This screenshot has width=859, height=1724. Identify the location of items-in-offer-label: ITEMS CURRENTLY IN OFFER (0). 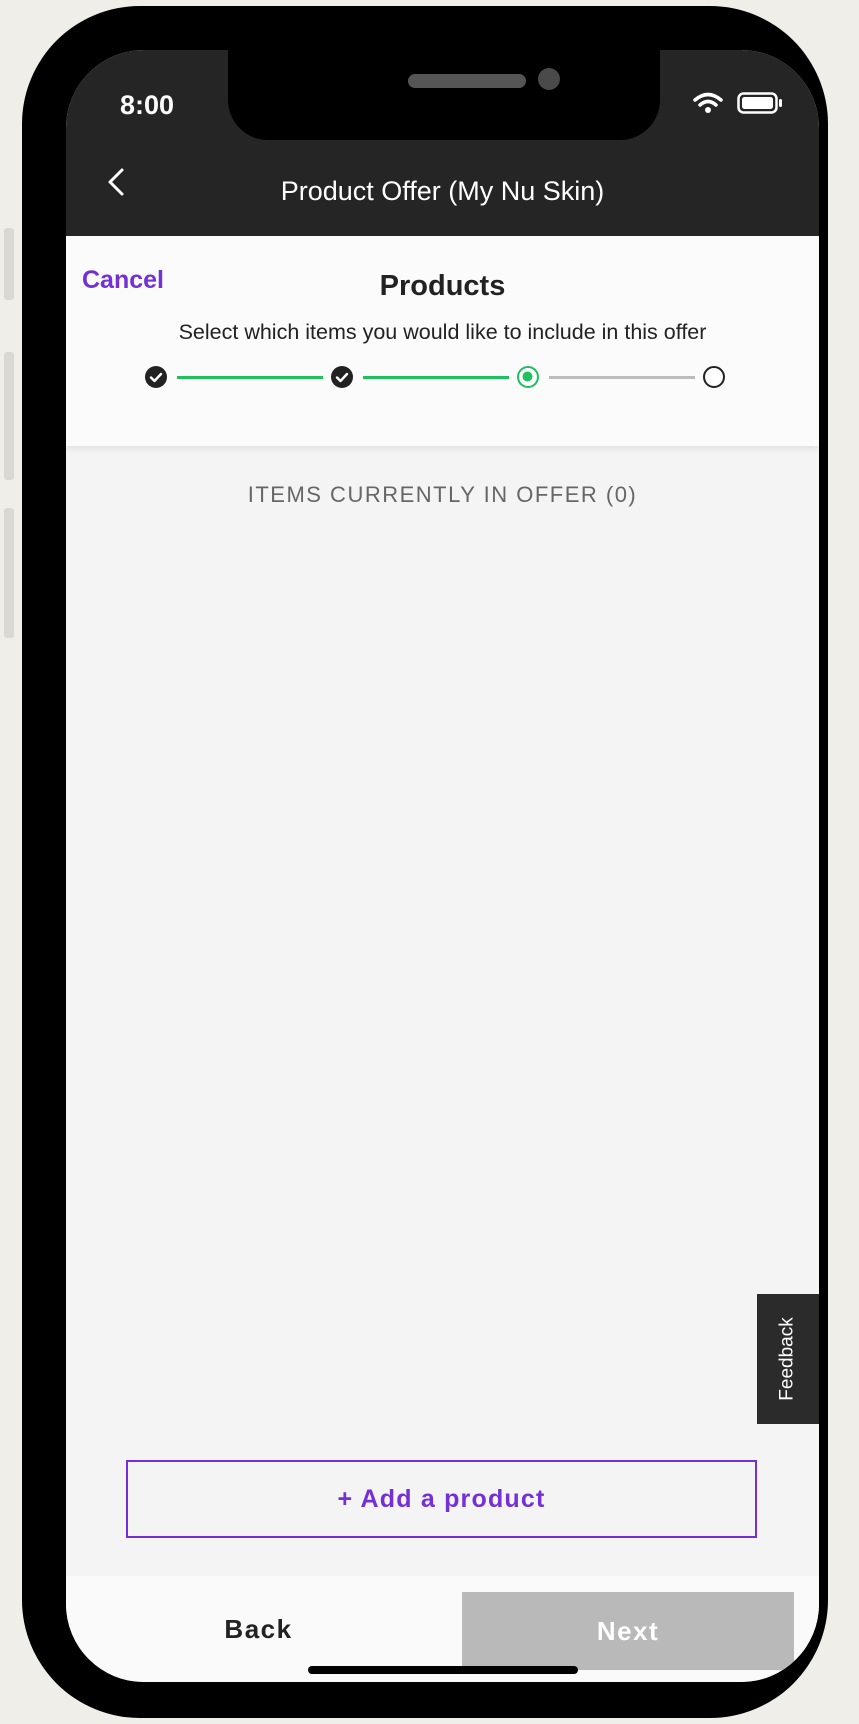
(442, 494).